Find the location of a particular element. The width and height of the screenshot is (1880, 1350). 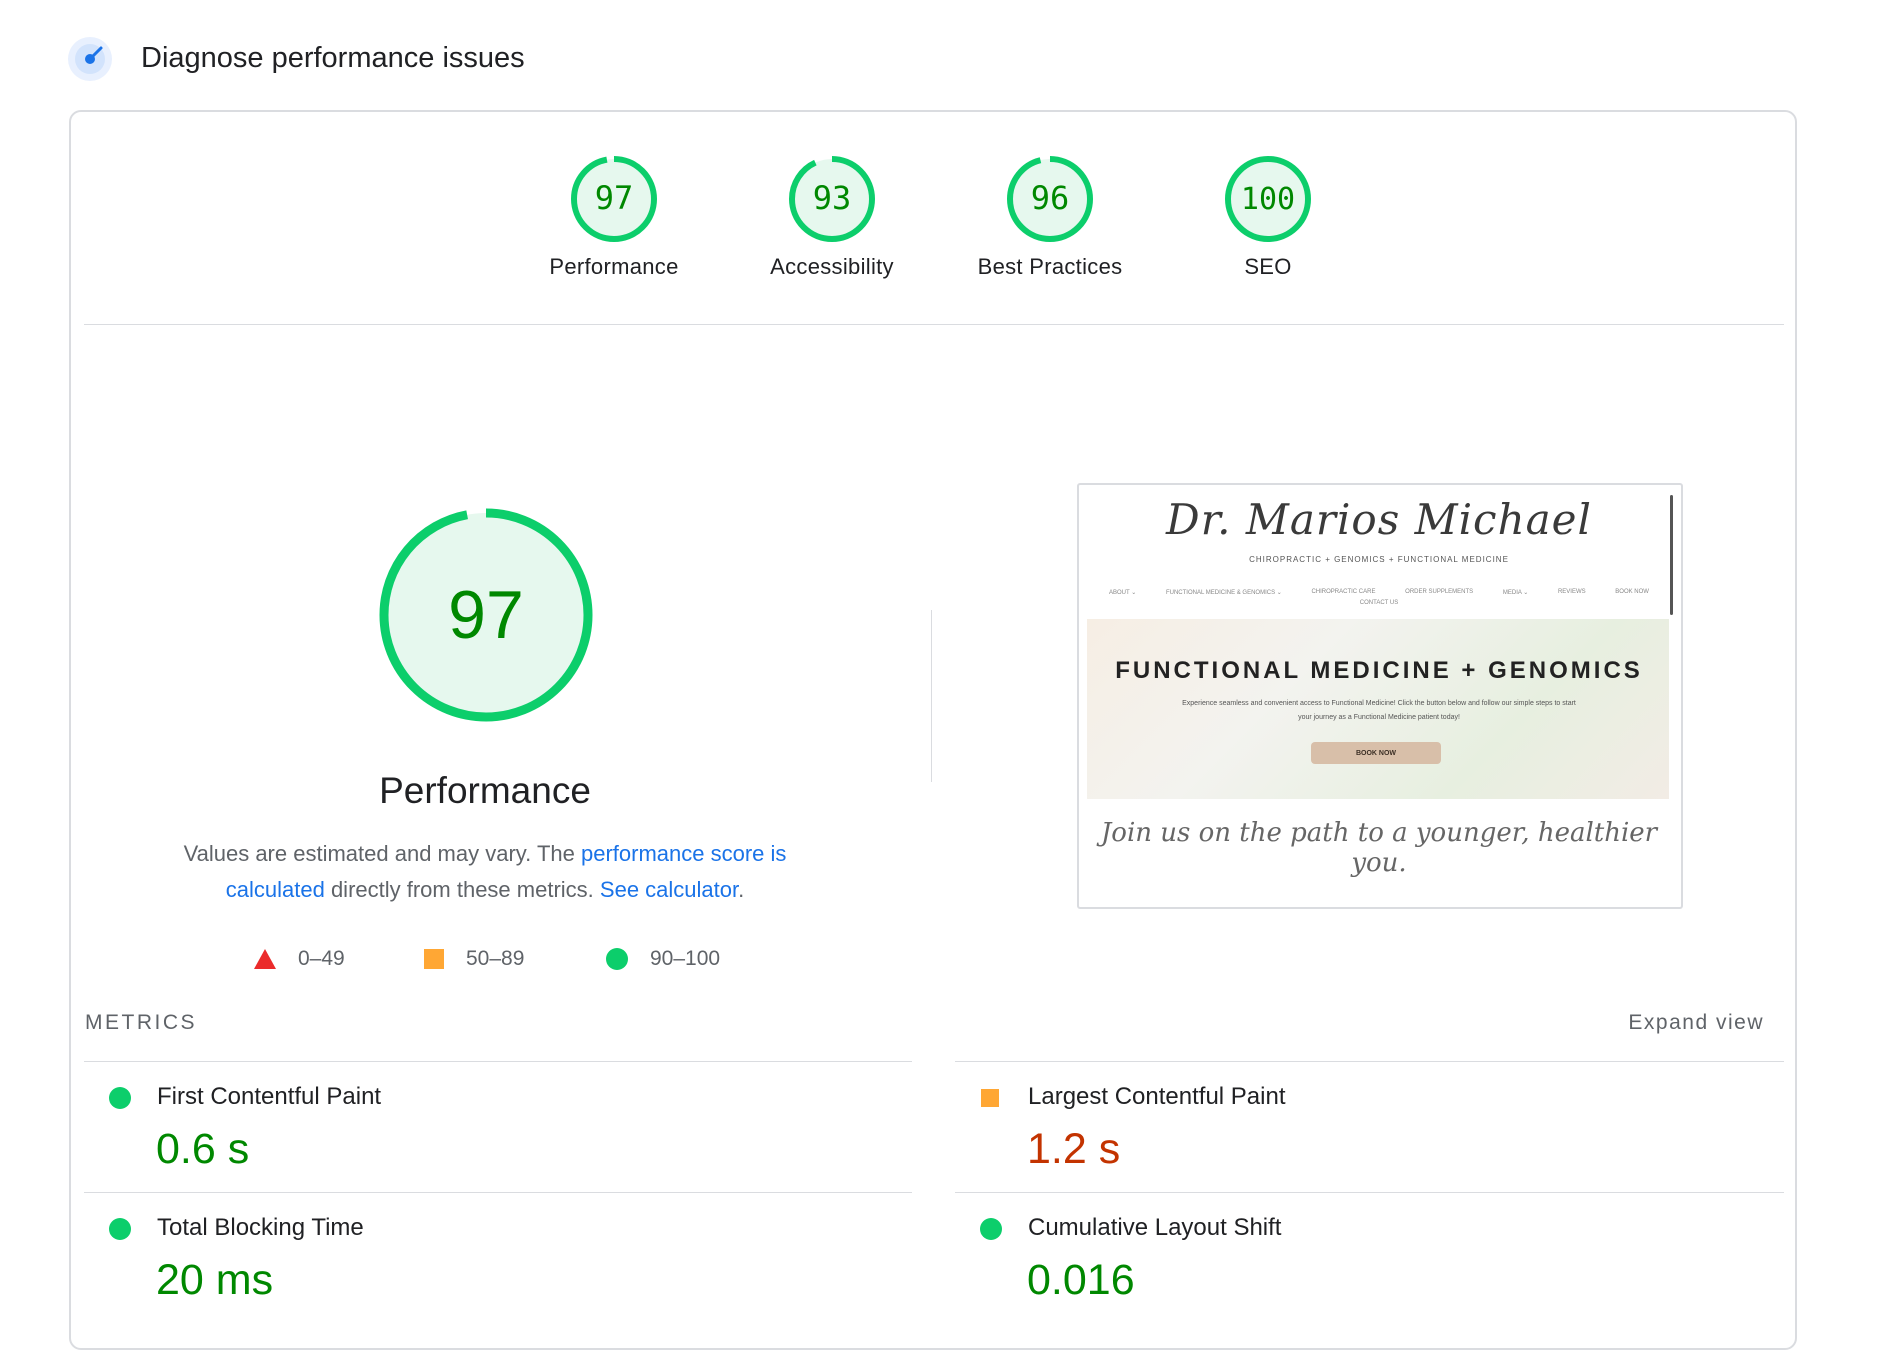

performance-score: 97 is located at coordinates (486, 615).